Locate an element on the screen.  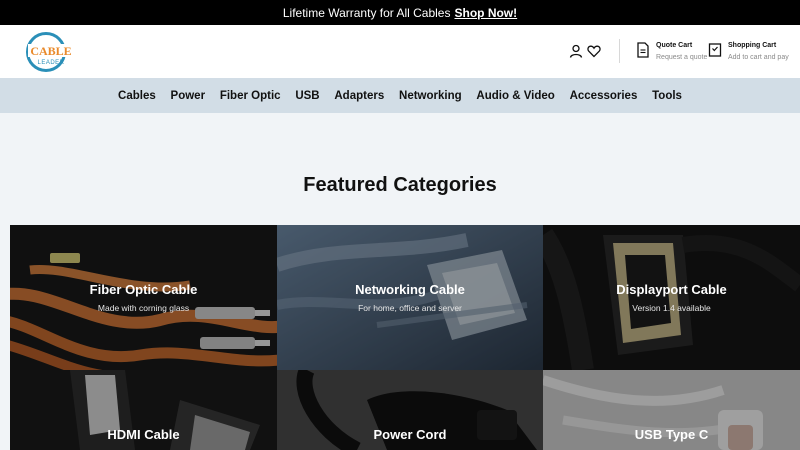
networking-subtitle: For home, office and server is located at coordinates (410, 308).